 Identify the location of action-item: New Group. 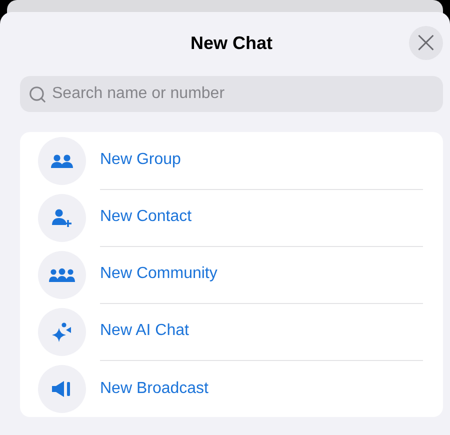
(261, 161).